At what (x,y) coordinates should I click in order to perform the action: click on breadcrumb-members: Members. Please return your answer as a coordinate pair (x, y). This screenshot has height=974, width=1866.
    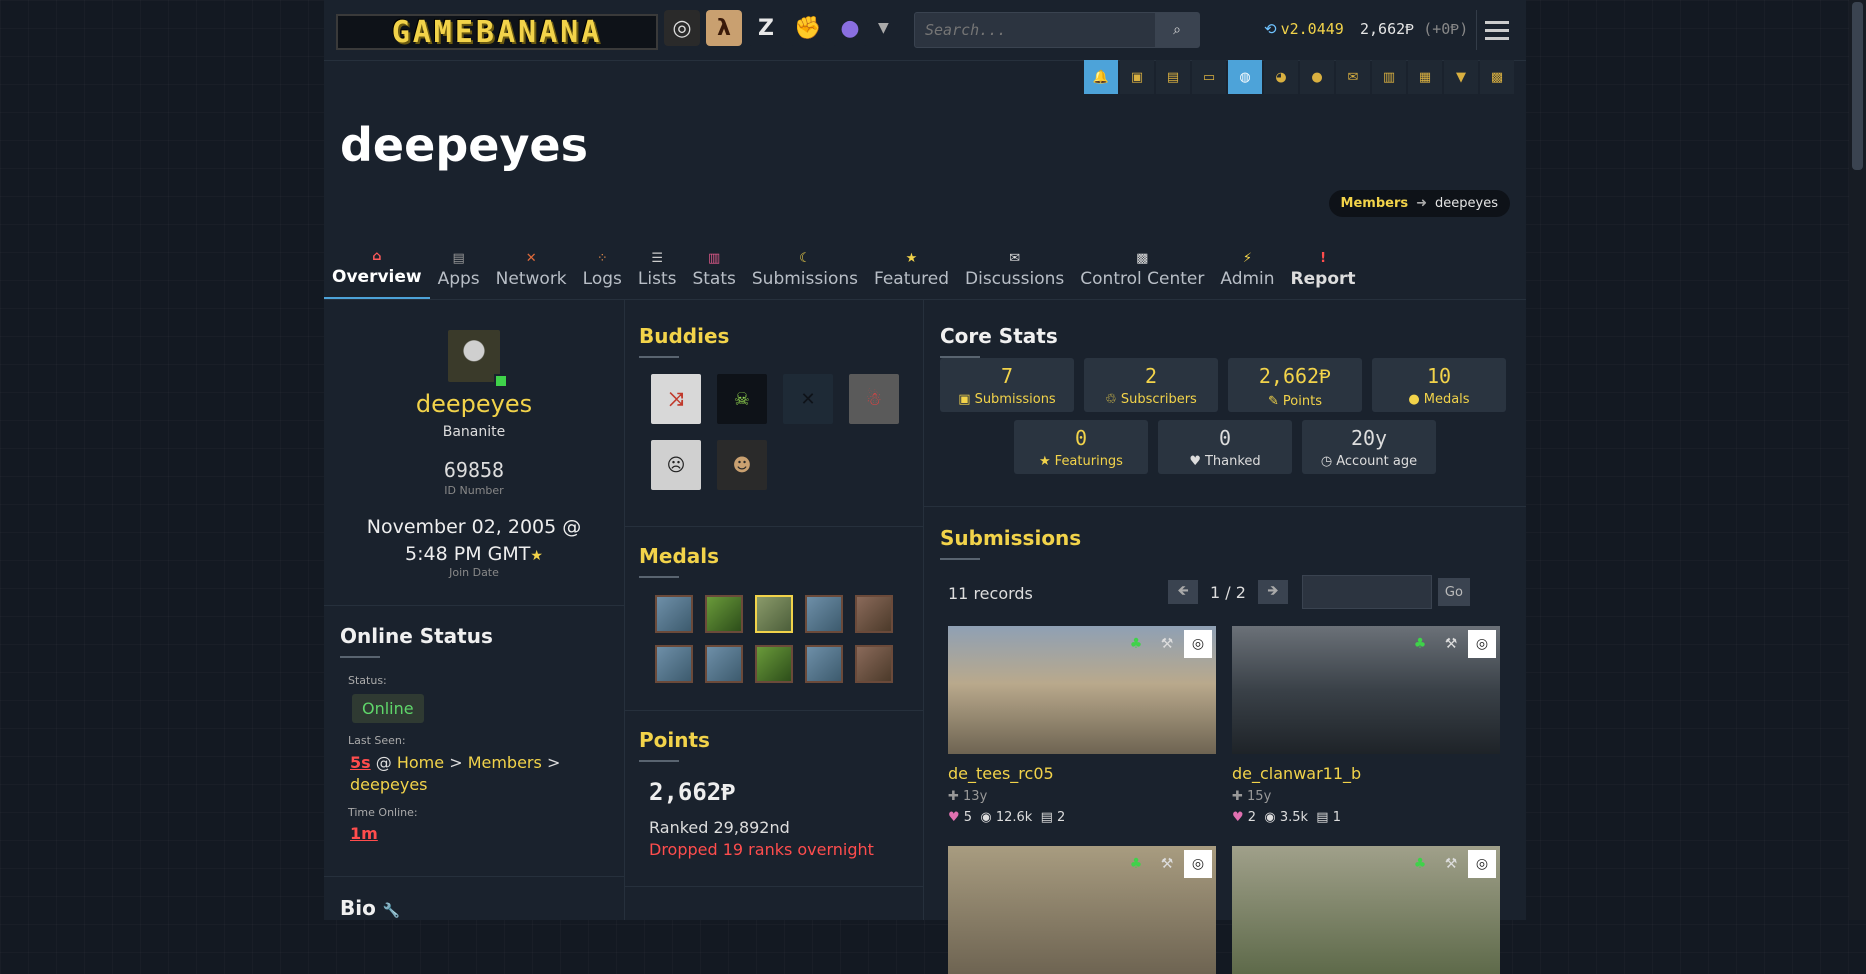
    Looking at the image, I should click on (1375, 203).